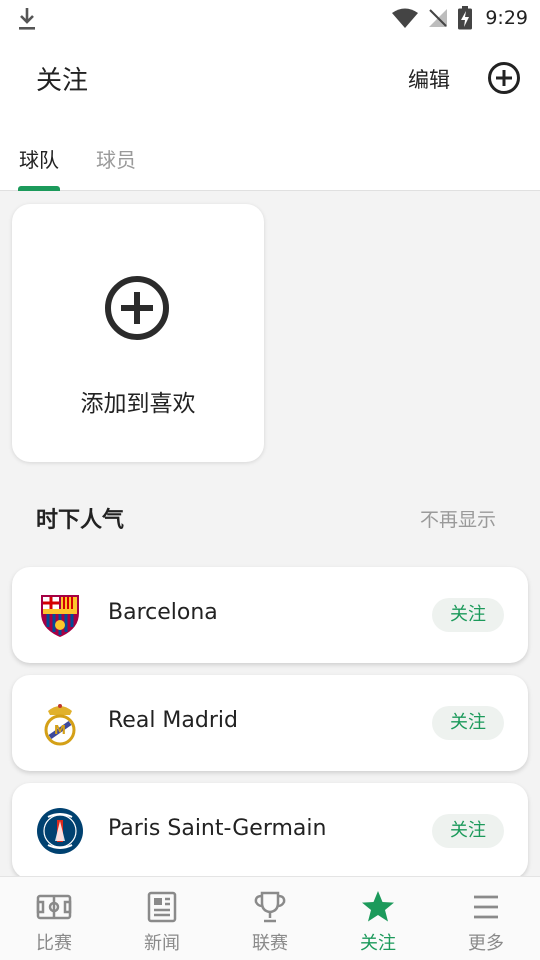 This screenshot has width=540, height=960. I want to click on wifi-icon, so click(405, 18).